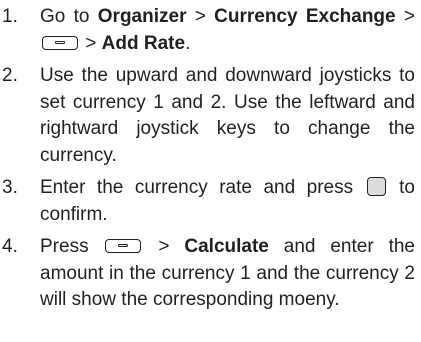 The image size is (421, 342). What do you see at coordinates (10, 246) in the screenshot?
I see `step-number: 4.` at bounding box center [10, 246].